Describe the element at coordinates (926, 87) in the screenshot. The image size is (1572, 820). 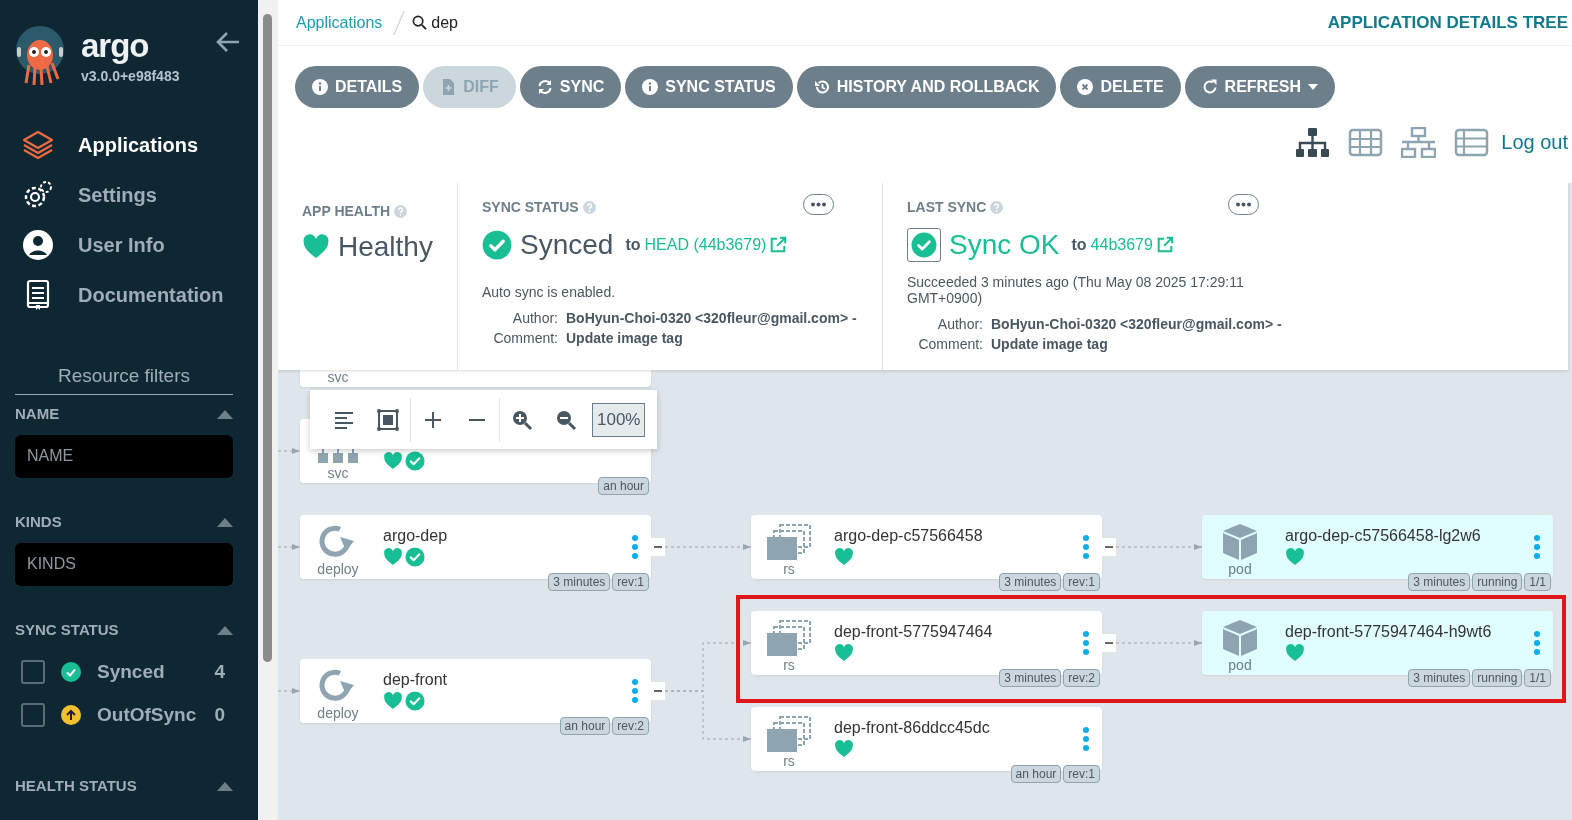
I see `toolbar-button: HISTORY AND ROLLBACK` at that location.